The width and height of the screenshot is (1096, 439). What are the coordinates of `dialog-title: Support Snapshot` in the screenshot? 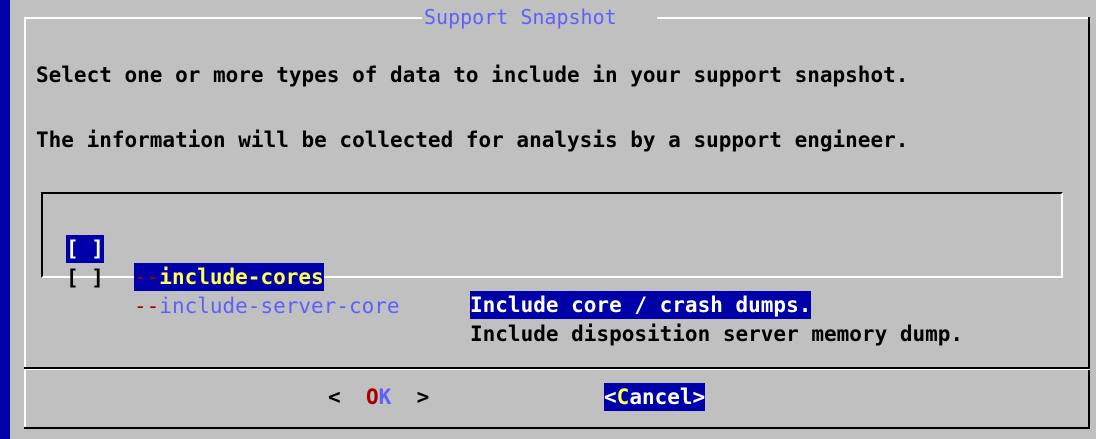 It's located at (520, 17).